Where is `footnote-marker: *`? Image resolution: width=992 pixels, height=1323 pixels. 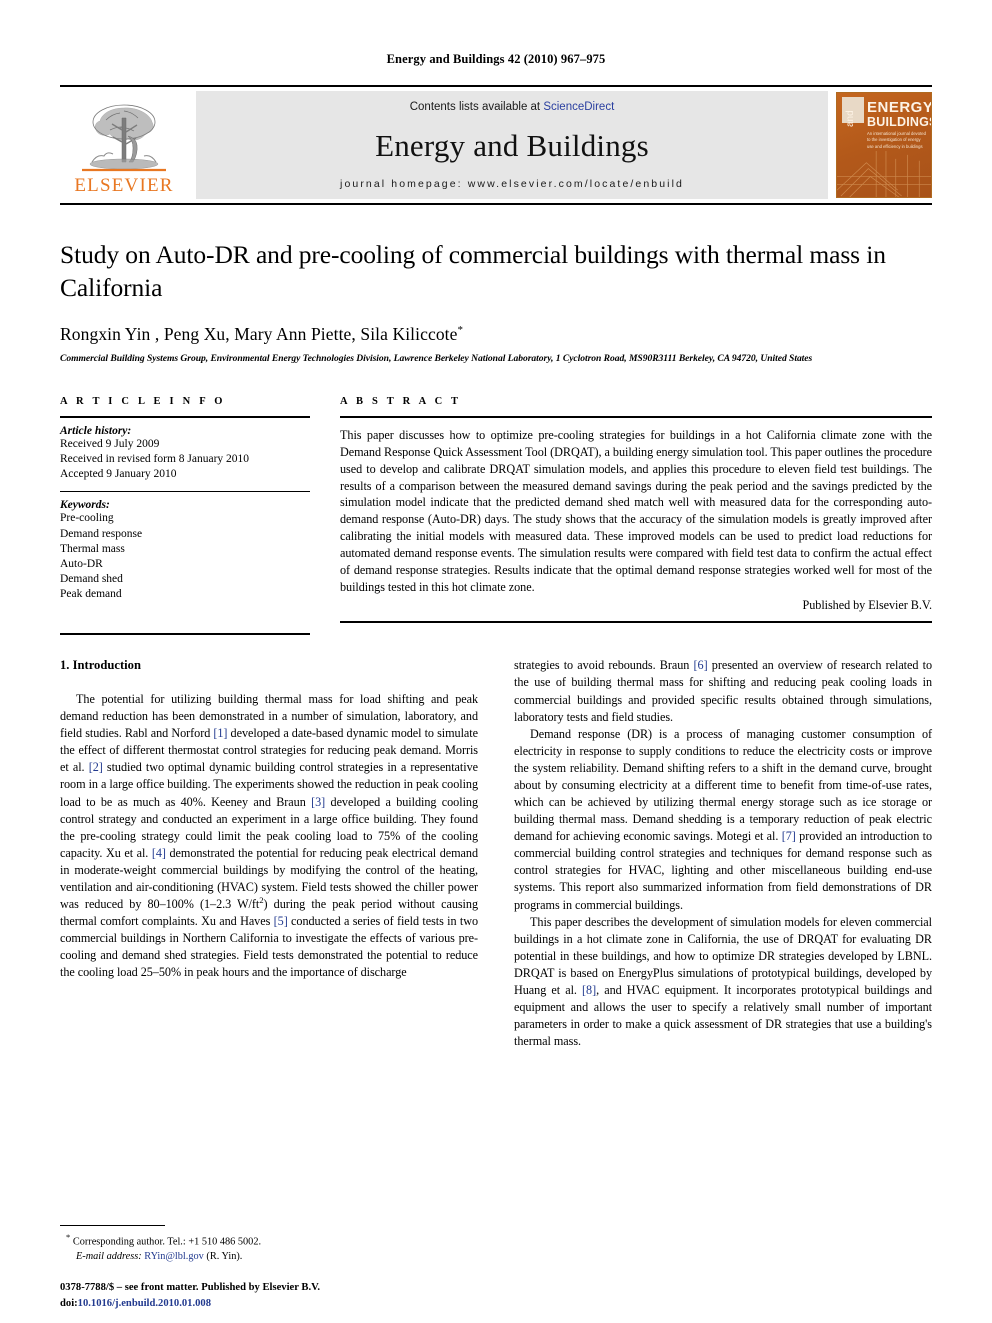 footnote-marker: * is located at coordinates (68, 1237).